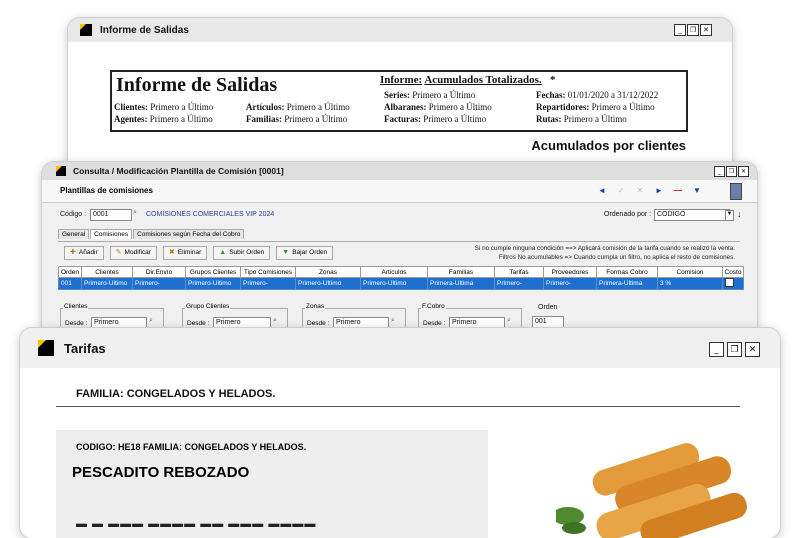 The height and width of the screenshot is (538, 800). What do you see at coordinates (111, 234) in the screenshot?
I see `tab-comisiones: Comisiones` at bounding box center [111, 234].